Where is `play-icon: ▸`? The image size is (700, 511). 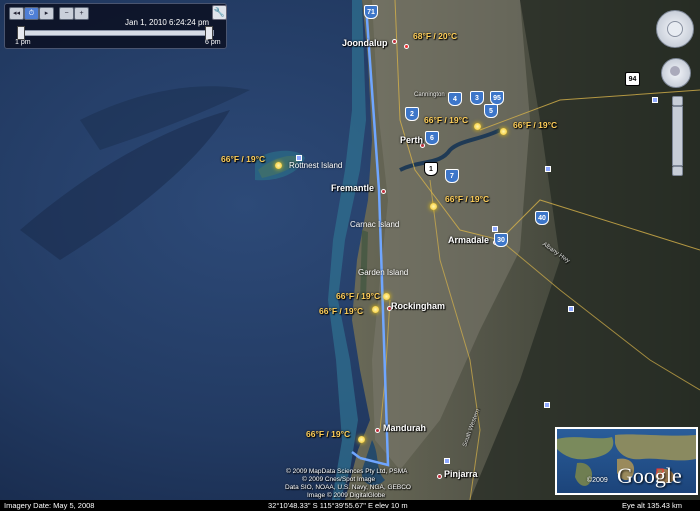
play-icon: ▸ is located at coordinates (46, 13).